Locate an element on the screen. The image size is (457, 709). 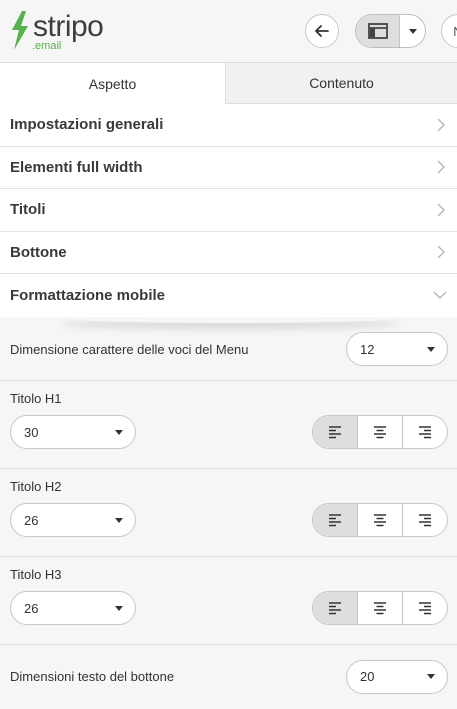
button-text-size-label: Dimensioni testo del bottone is located at coordinates (92, 676).